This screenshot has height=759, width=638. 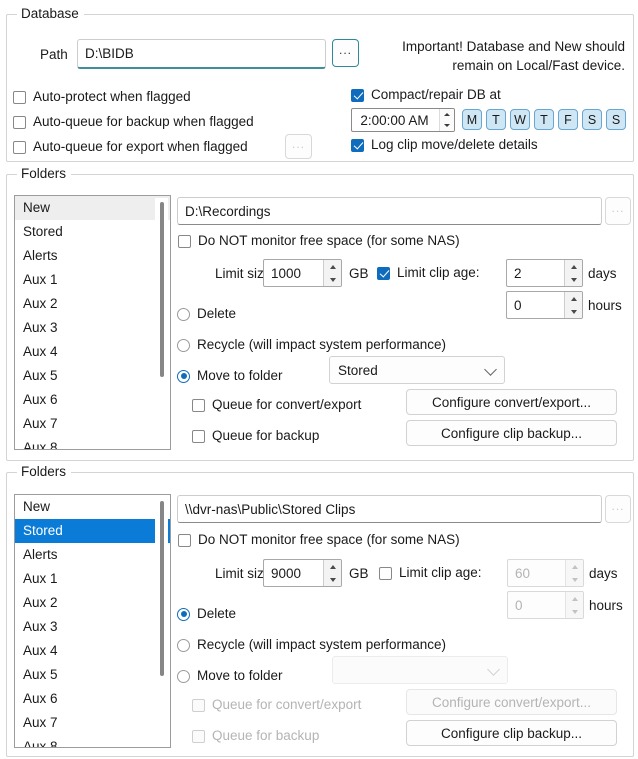 I want to click on day-toggle-saturday: S, so click(x=592, y=119).